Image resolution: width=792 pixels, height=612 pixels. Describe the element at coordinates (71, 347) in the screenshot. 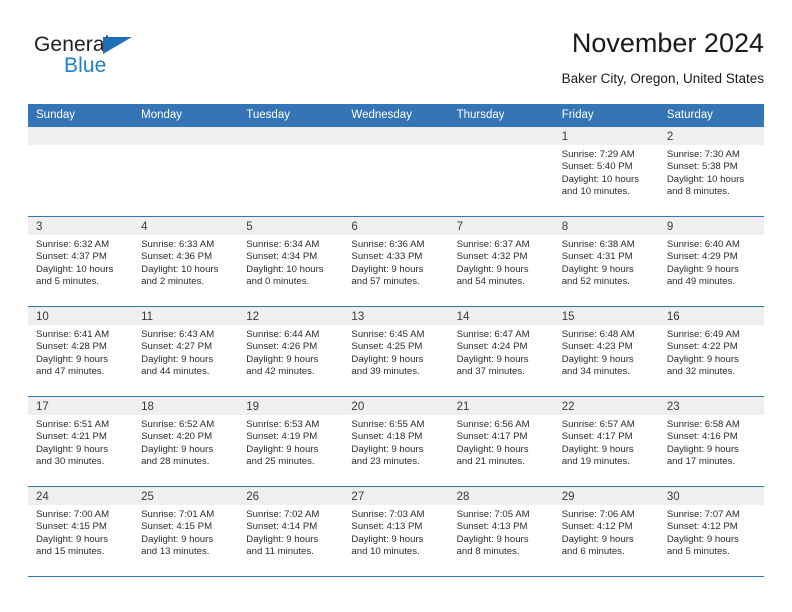

I see `sunset-line: Sunset: 4:28 PM` at that location.